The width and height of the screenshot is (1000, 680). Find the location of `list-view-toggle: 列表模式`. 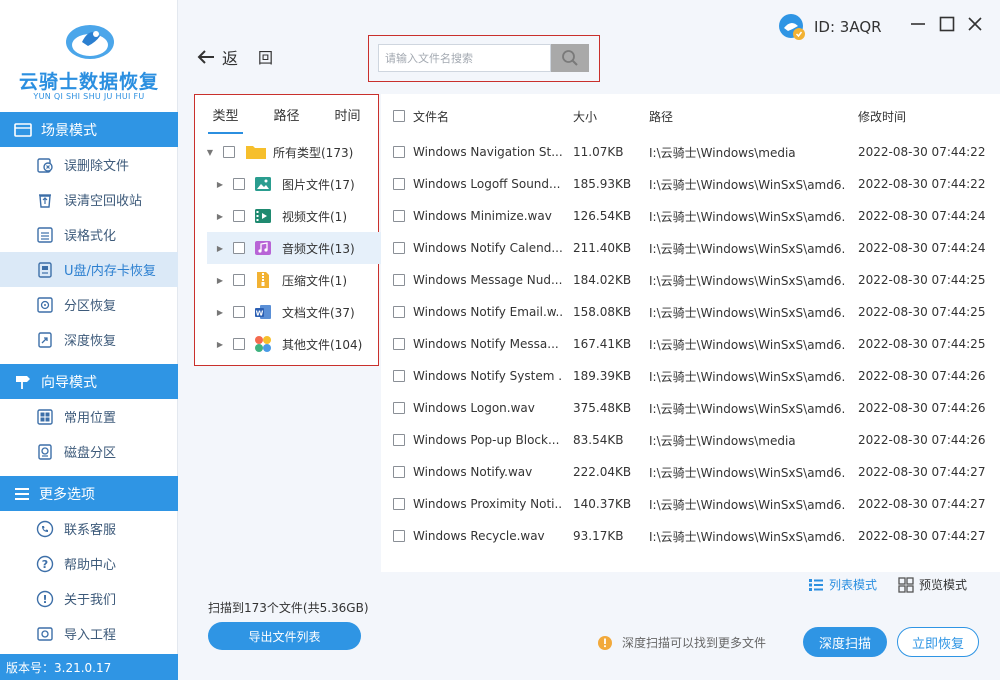

list-view-toggle: 列表模式 is located at coordinates (842, 584).